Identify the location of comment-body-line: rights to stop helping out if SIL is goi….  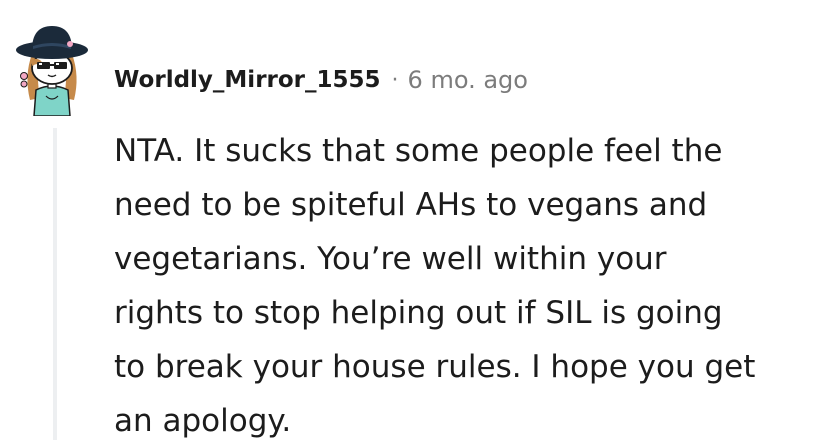
(418, 313).